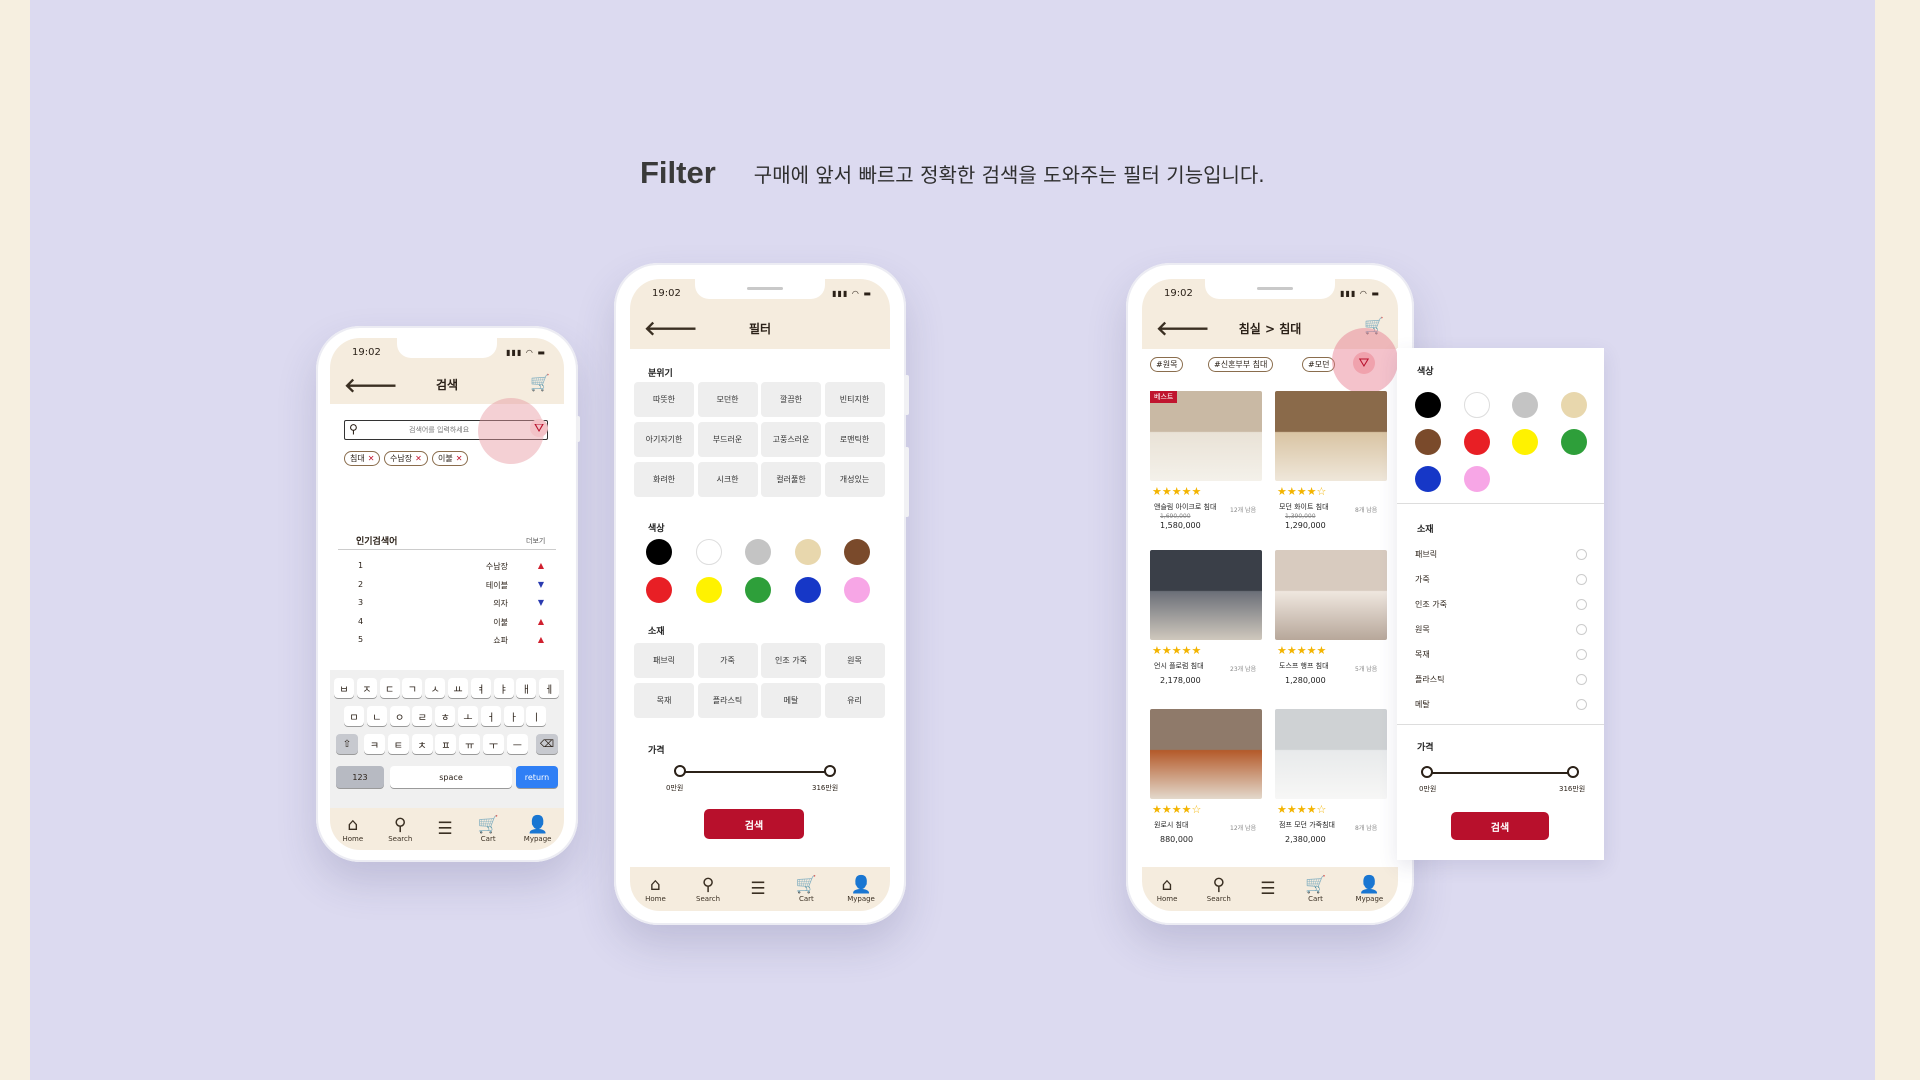 This screenshot has width=1920, height=1080. What do you see at coordinates (727, 479) in the screenshot?
I see `mood-chip: 시크한` at bounding box center [727, 479].